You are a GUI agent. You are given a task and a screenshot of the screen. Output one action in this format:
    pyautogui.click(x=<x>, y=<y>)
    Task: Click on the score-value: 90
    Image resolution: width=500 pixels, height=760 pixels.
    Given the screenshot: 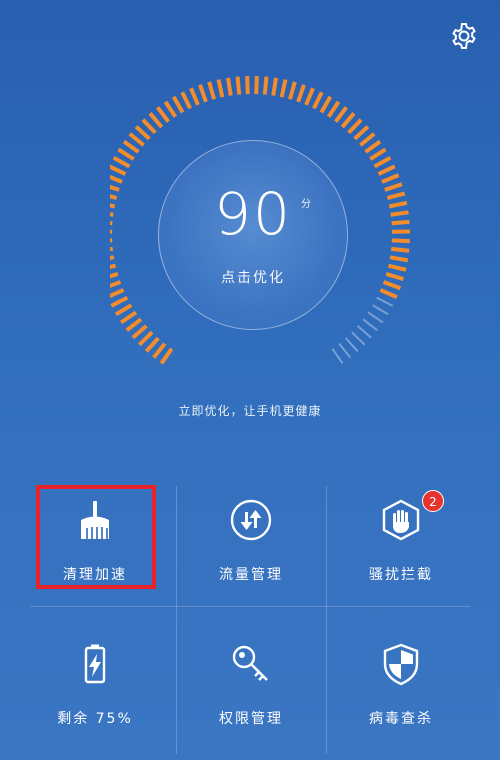 What is the action you would take?
    pyautogui.click(x=253, y=214)
    